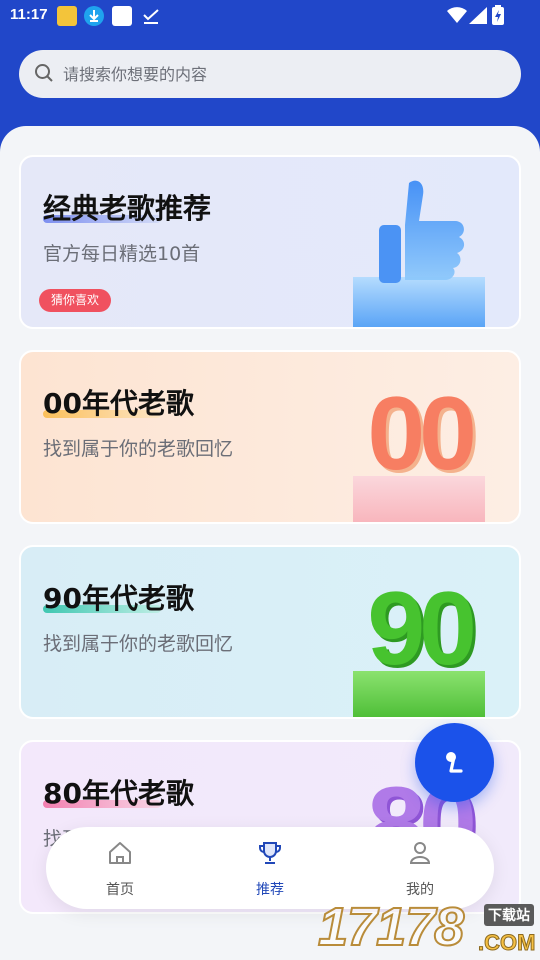  What do you see at coordinates (283, 74) in the screenshot?
I see `search-input` at bounding box center [283, 74].